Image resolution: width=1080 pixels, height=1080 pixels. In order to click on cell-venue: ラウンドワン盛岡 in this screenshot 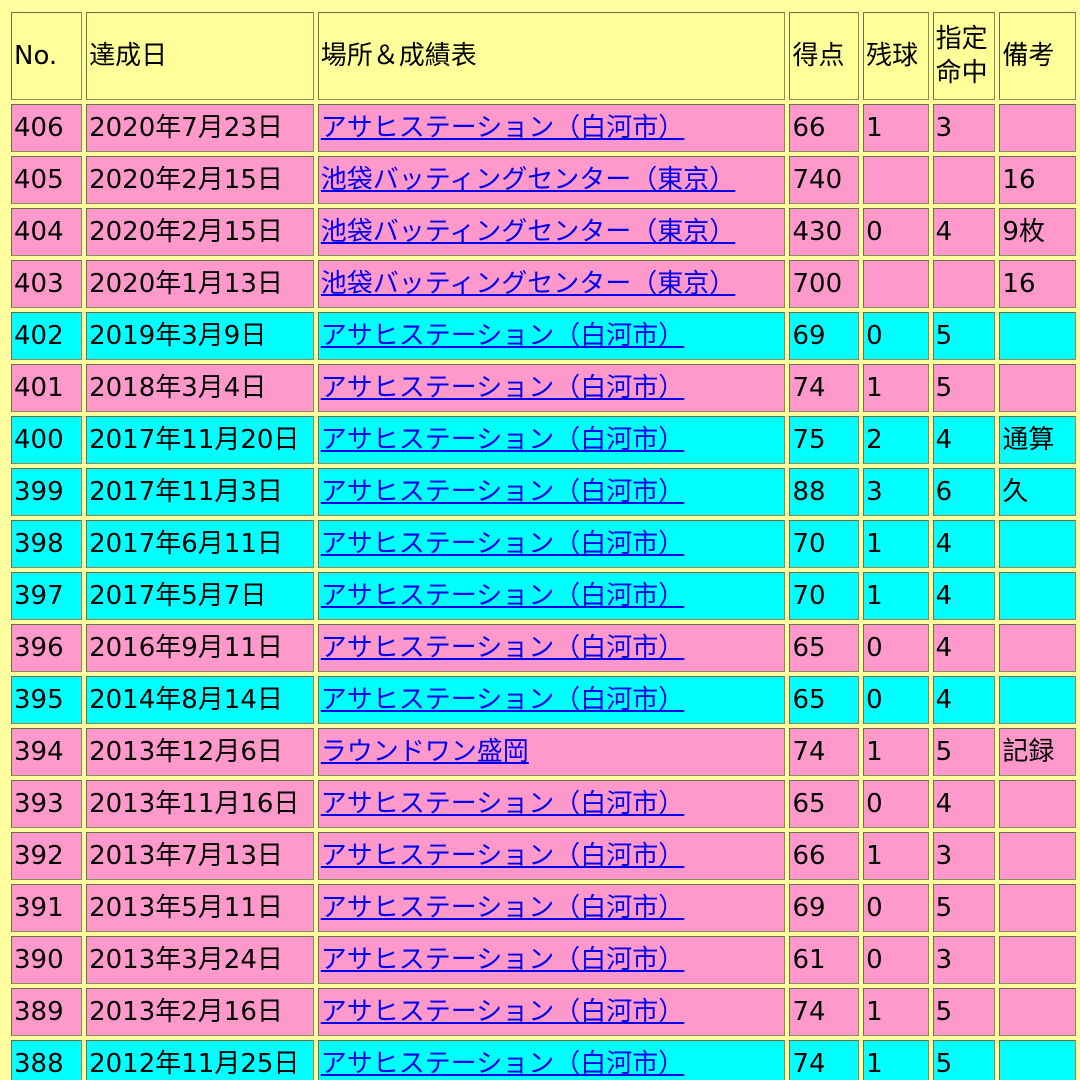, I will do `click(551, 752)`.